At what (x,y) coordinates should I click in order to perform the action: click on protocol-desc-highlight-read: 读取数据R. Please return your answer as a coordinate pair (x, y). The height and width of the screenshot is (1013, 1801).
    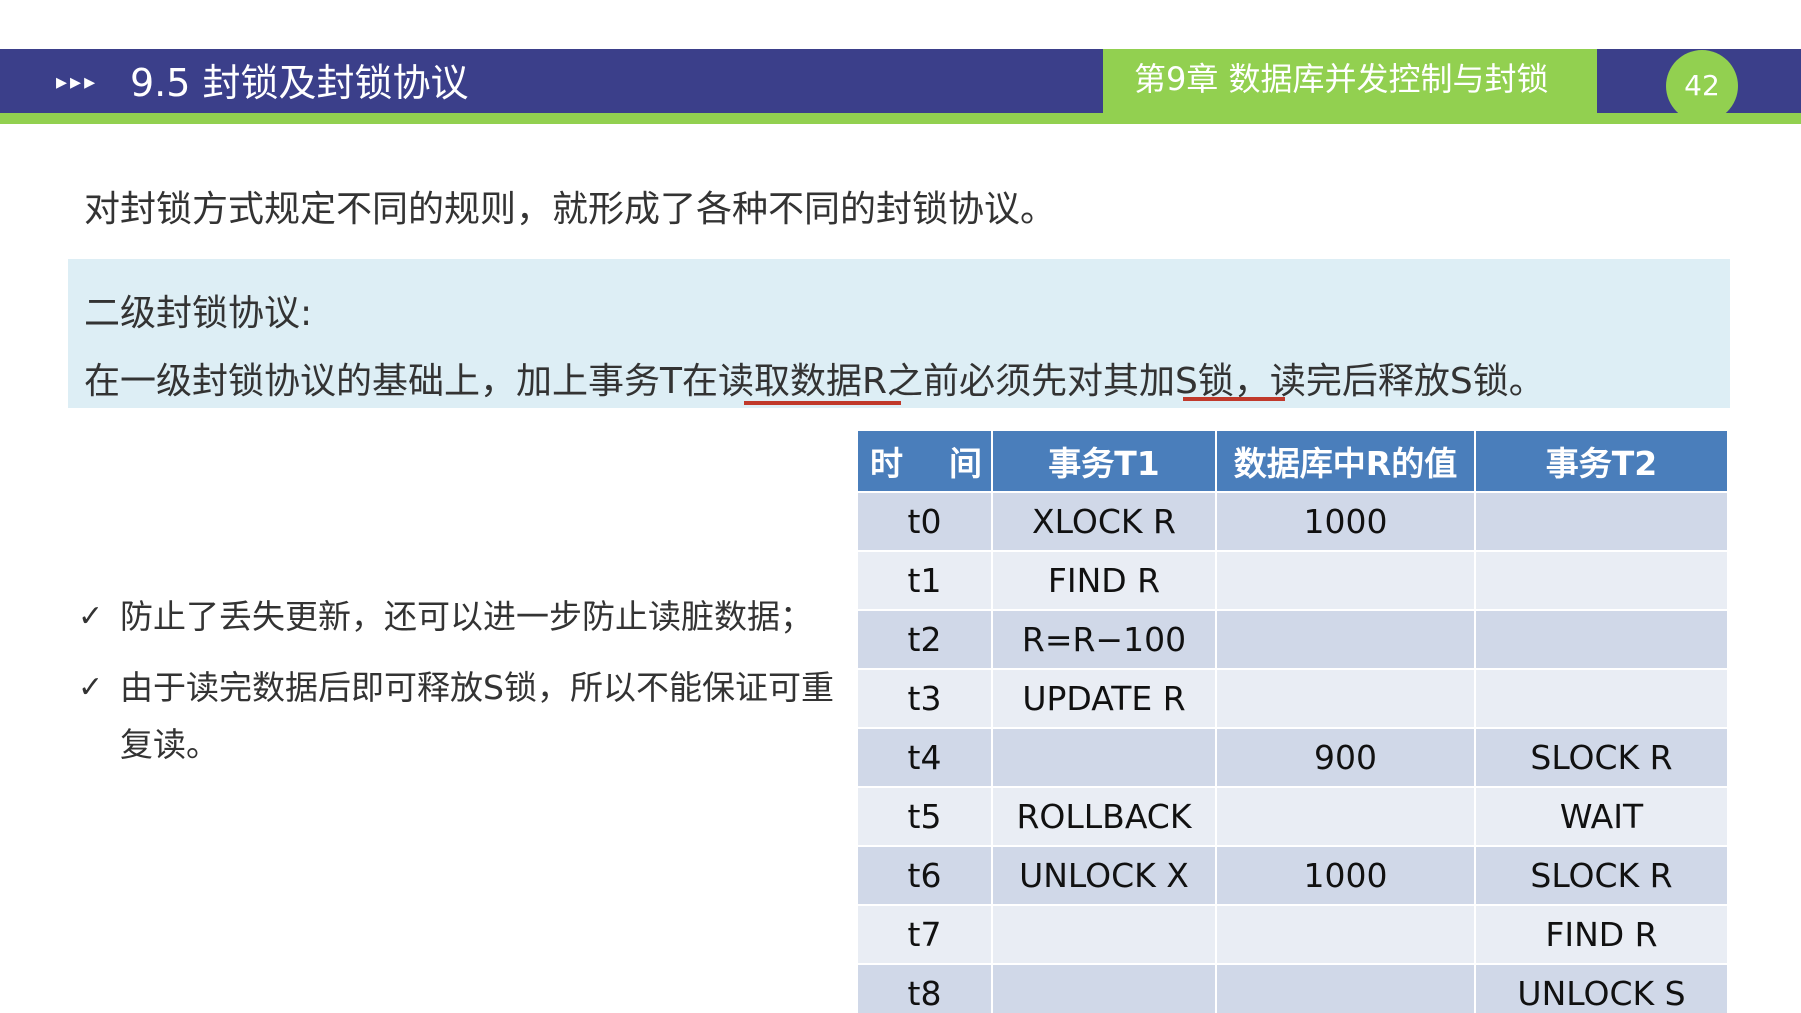
    Looking at the image, I should click on (803, 381).